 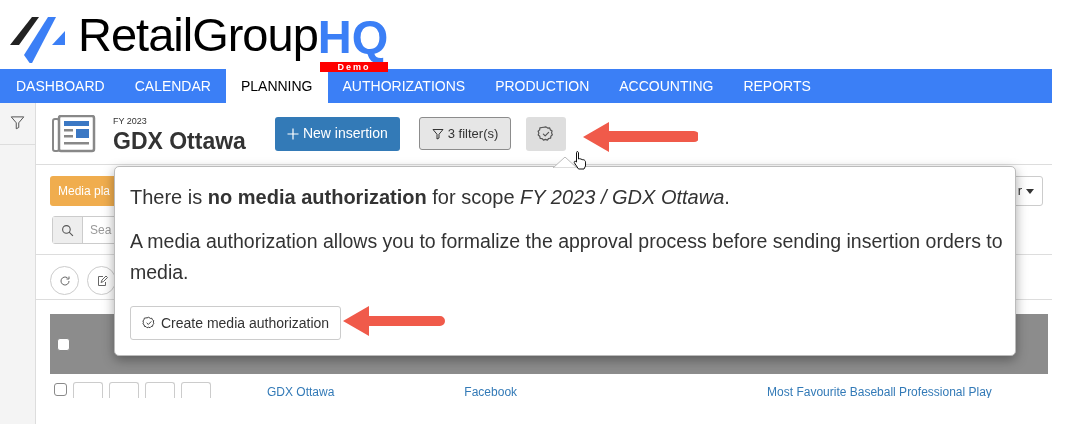 What do you see at coordinates (64, 280) in the screenshot?
I see `refresh-icon` at bounding box center [64, 280].